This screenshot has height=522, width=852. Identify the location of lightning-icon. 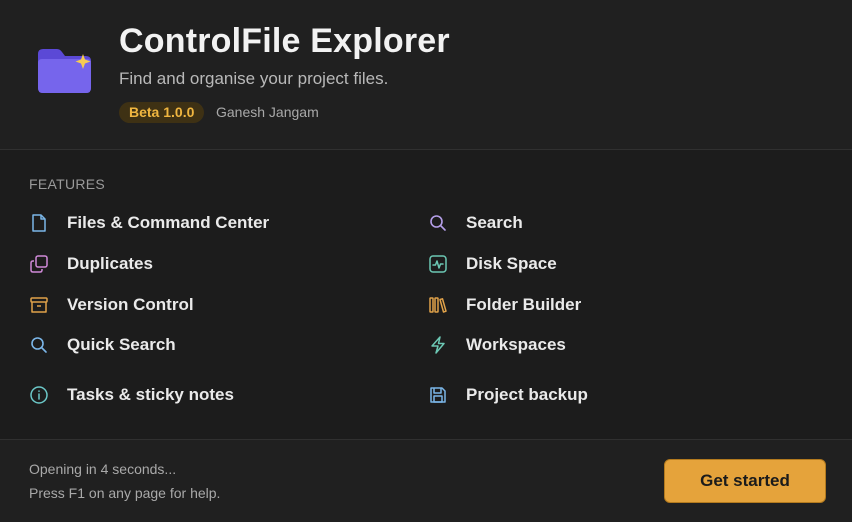
(438, 345).